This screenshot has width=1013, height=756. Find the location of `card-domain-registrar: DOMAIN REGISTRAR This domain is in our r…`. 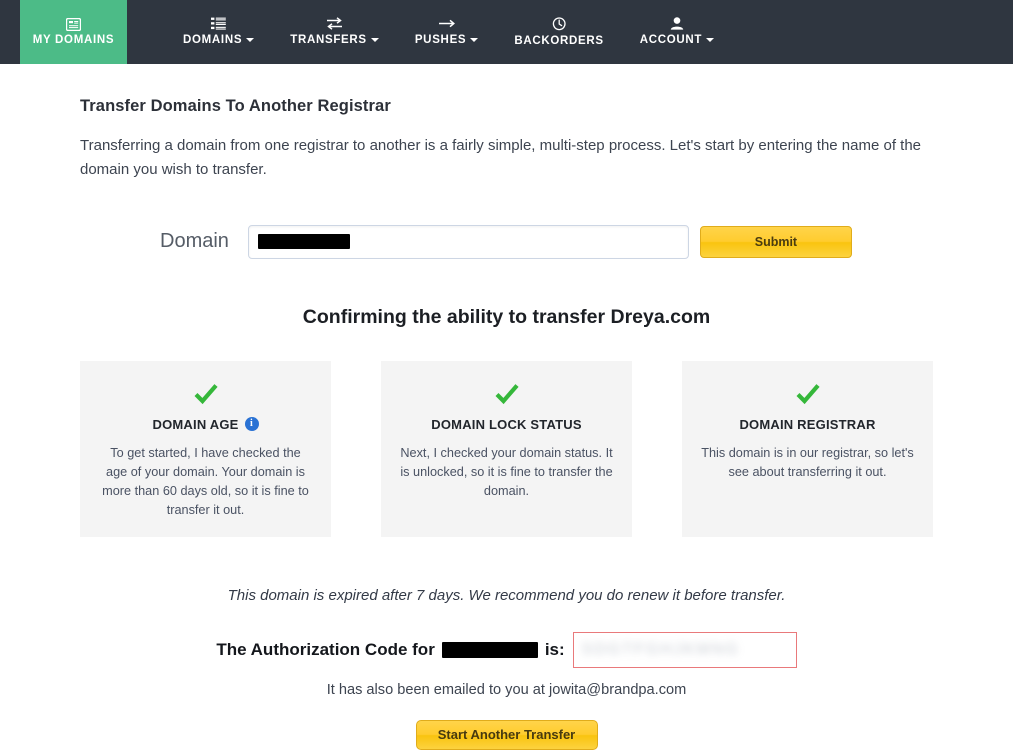

card-domain-registrar: DOMAIN REGISTRAR This domain is in our r… is located at coordinates (807, 448).